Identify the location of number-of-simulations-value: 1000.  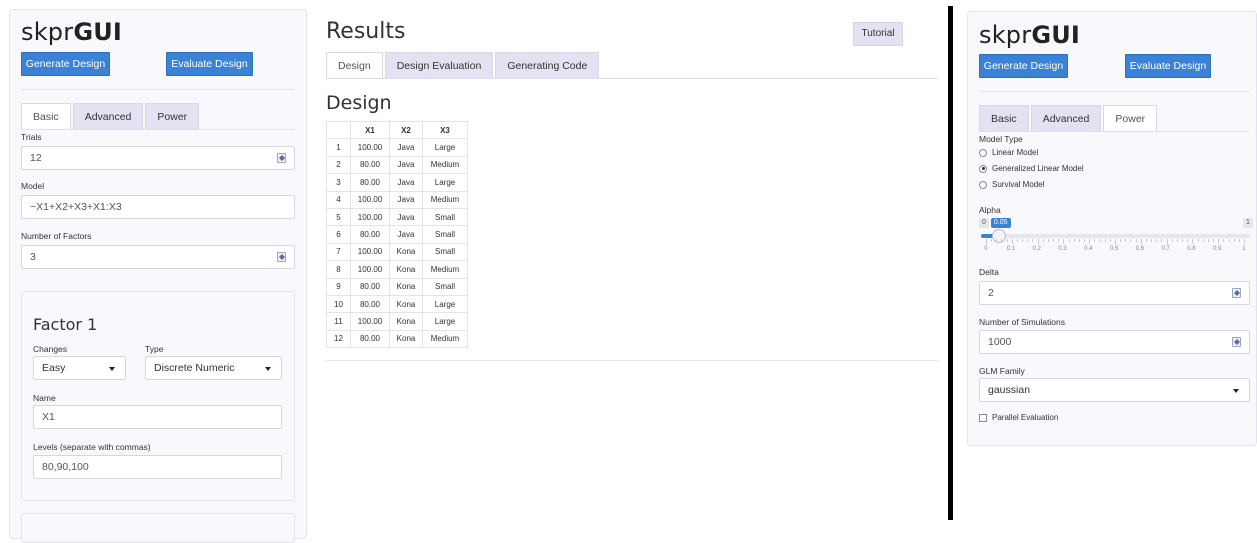
(1000, 342).